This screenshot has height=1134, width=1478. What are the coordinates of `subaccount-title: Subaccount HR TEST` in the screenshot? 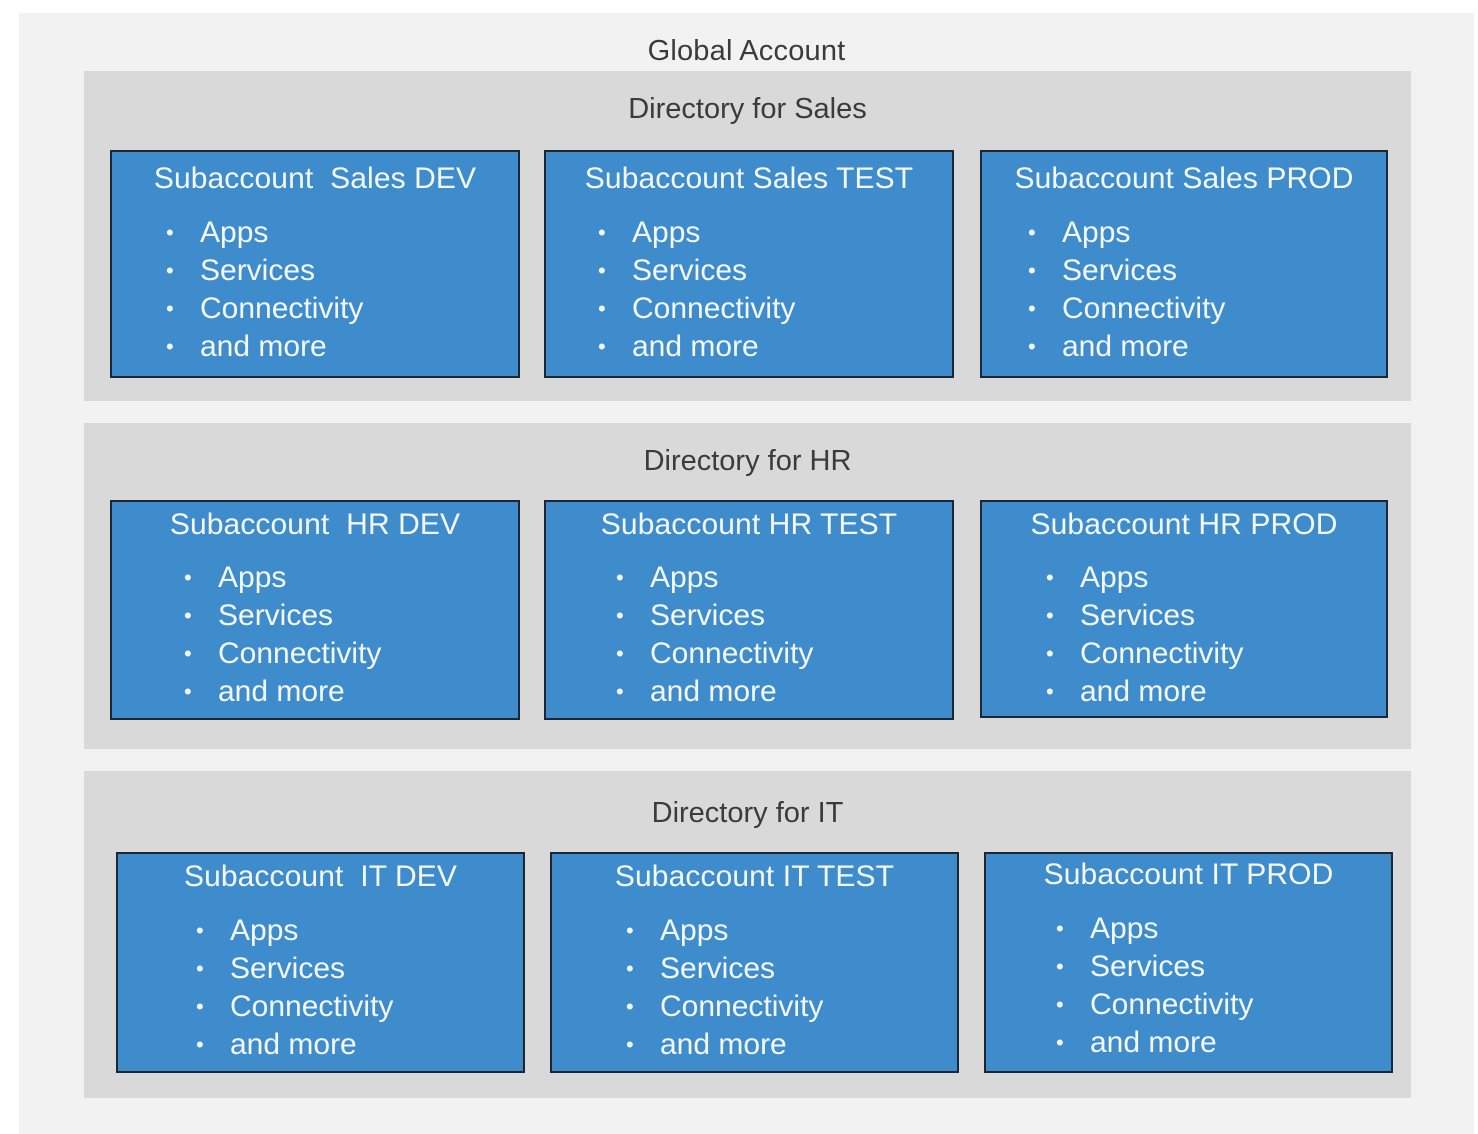 It's located at (749, 524).